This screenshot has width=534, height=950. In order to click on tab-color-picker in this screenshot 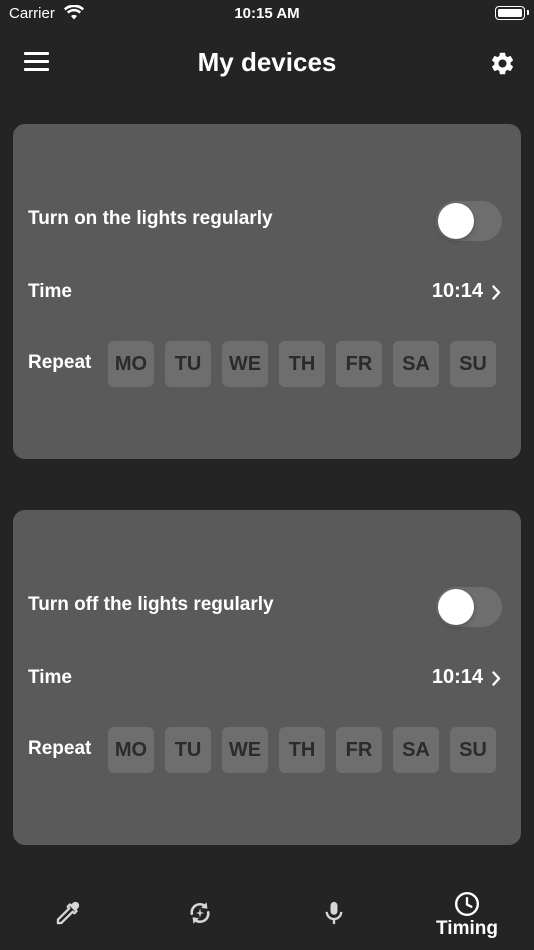, I will do `click(67, 915)`.